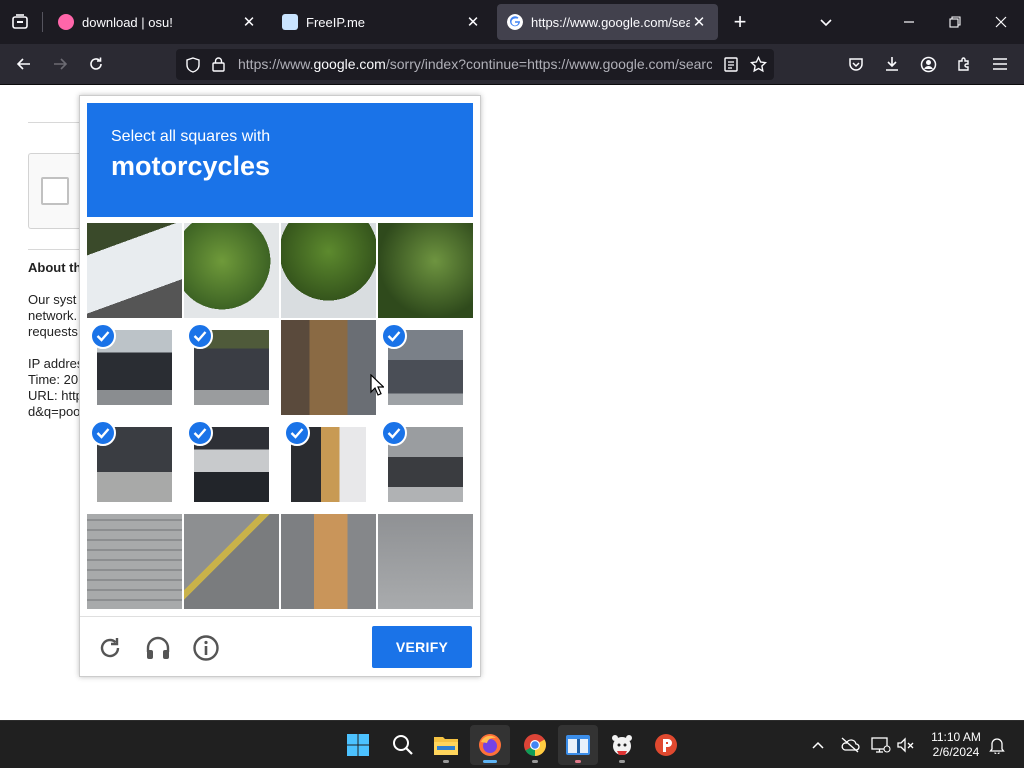 Image resolution: width=1024 pixels, height=768 pixels. I want to click on time-line: Time: 20, so click(53, 379).